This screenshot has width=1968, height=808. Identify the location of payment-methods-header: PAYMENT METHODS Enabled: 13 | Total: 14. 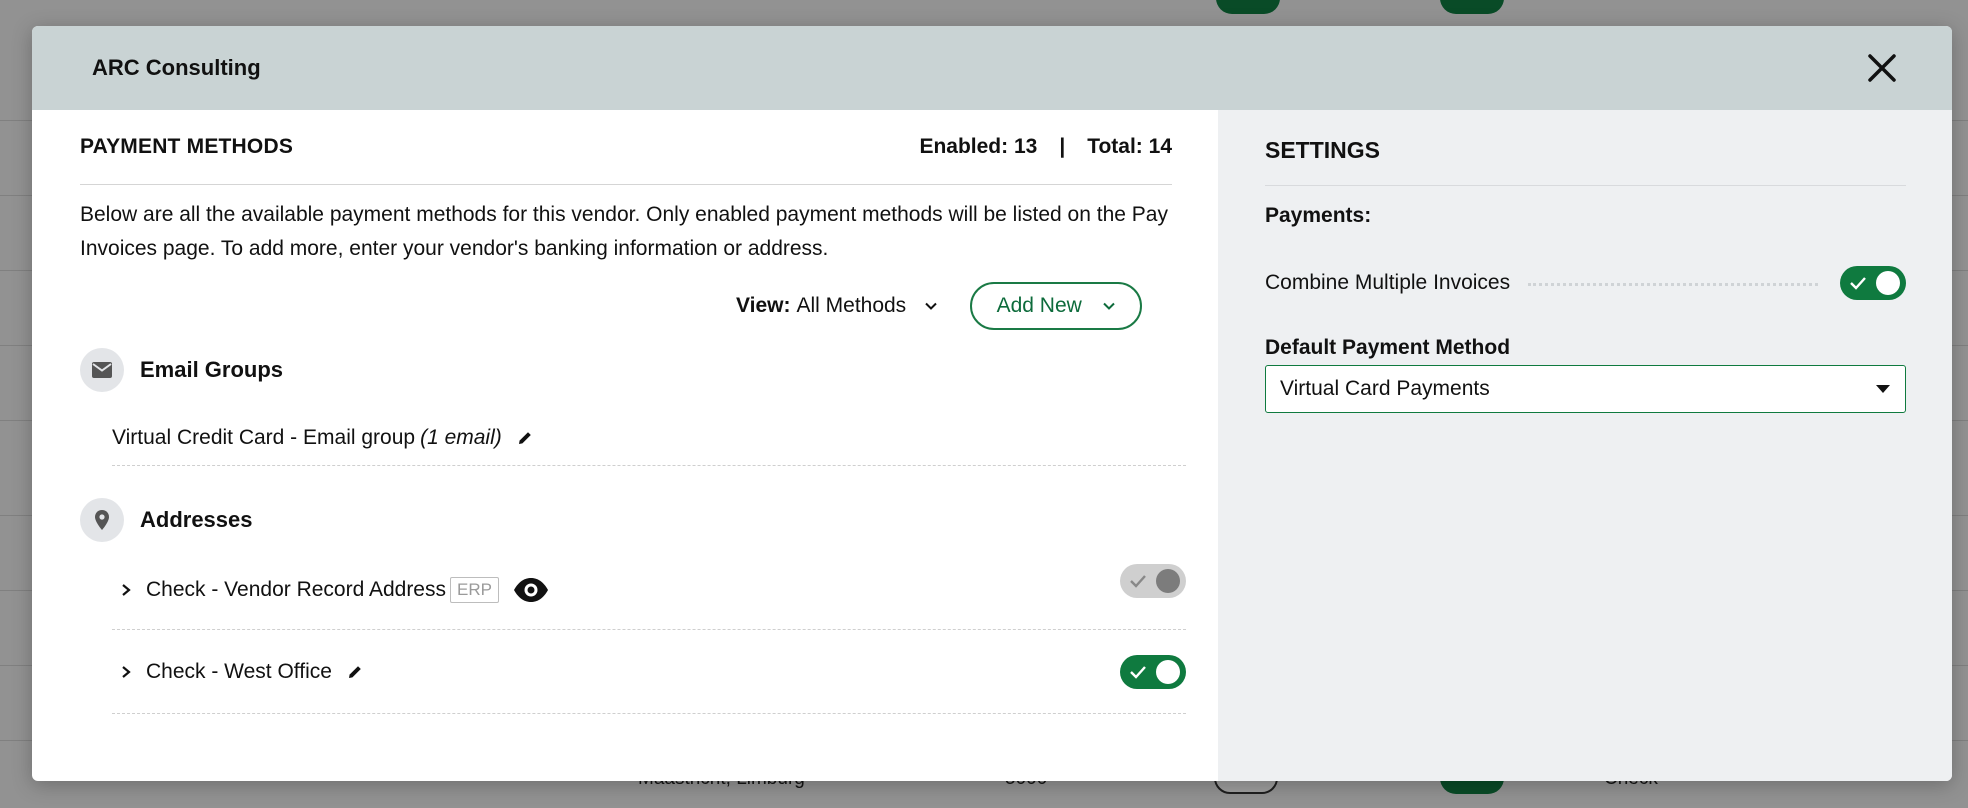
(626, 147).